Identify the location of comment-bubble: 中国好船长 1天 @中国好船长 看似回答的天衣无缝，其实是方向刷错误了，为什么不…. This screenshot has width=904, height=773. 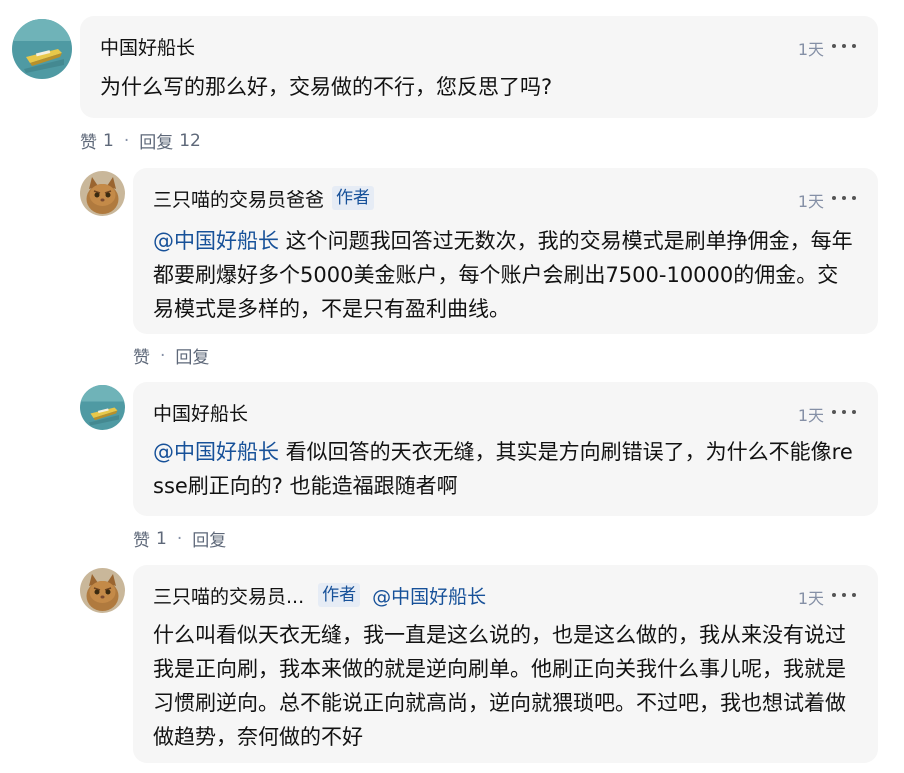
(505, 449).